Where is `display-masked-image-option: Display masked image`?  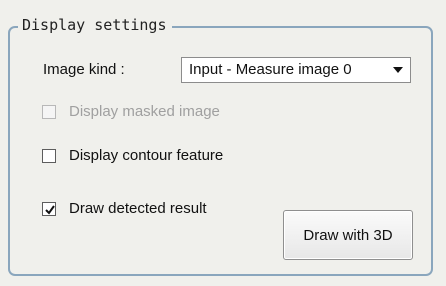 display-masked-image-option: Display masked image is located at coordinates (131, 112).